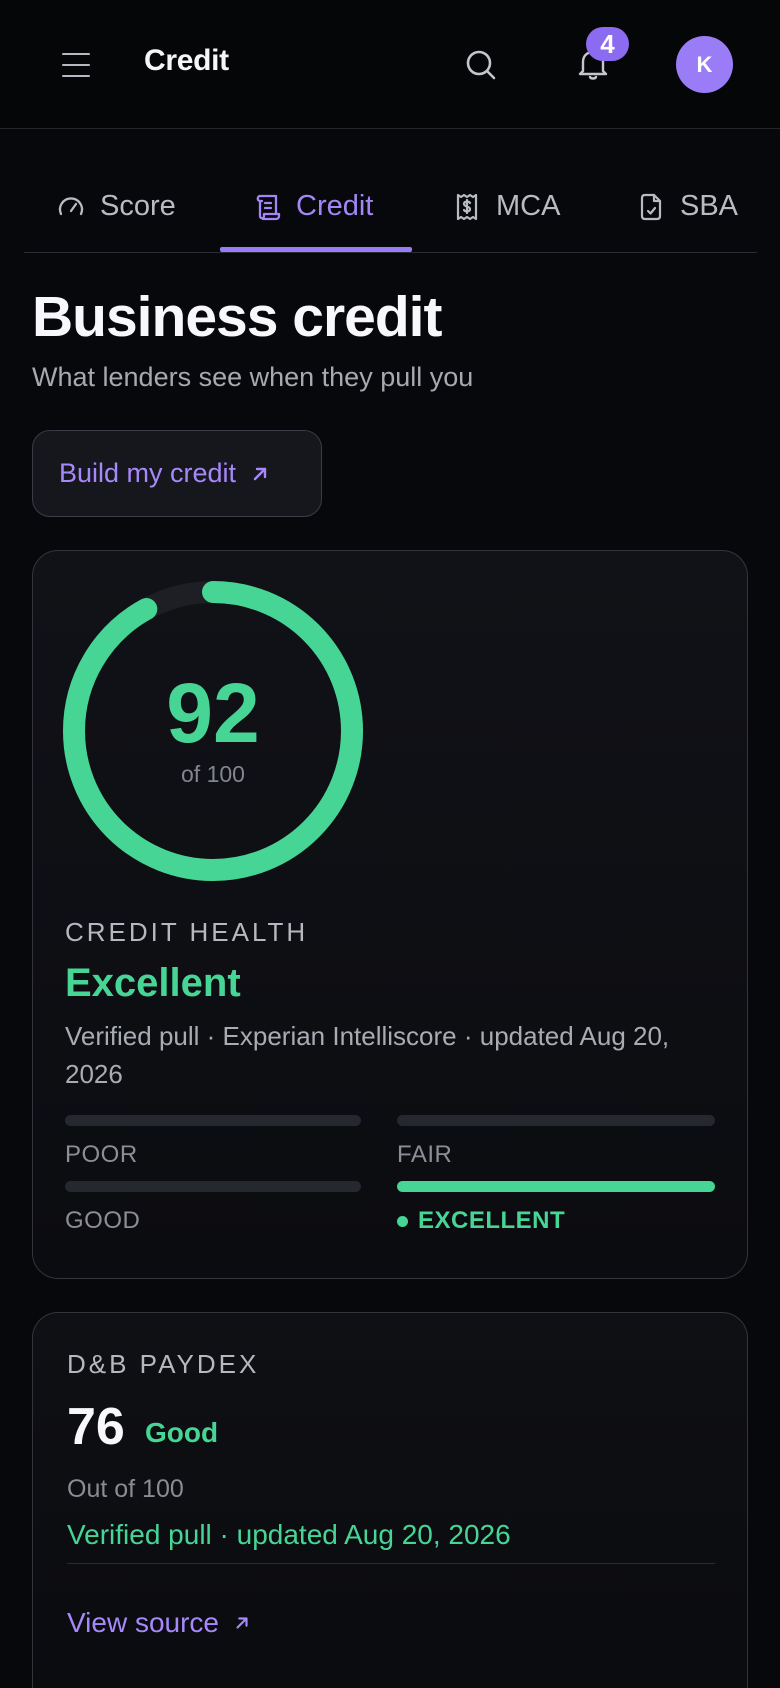 This screenshot has width=780, height=1688. Describe the element at coordinates (704, 64) in the screenshot. I see `avatar: K` at that location.